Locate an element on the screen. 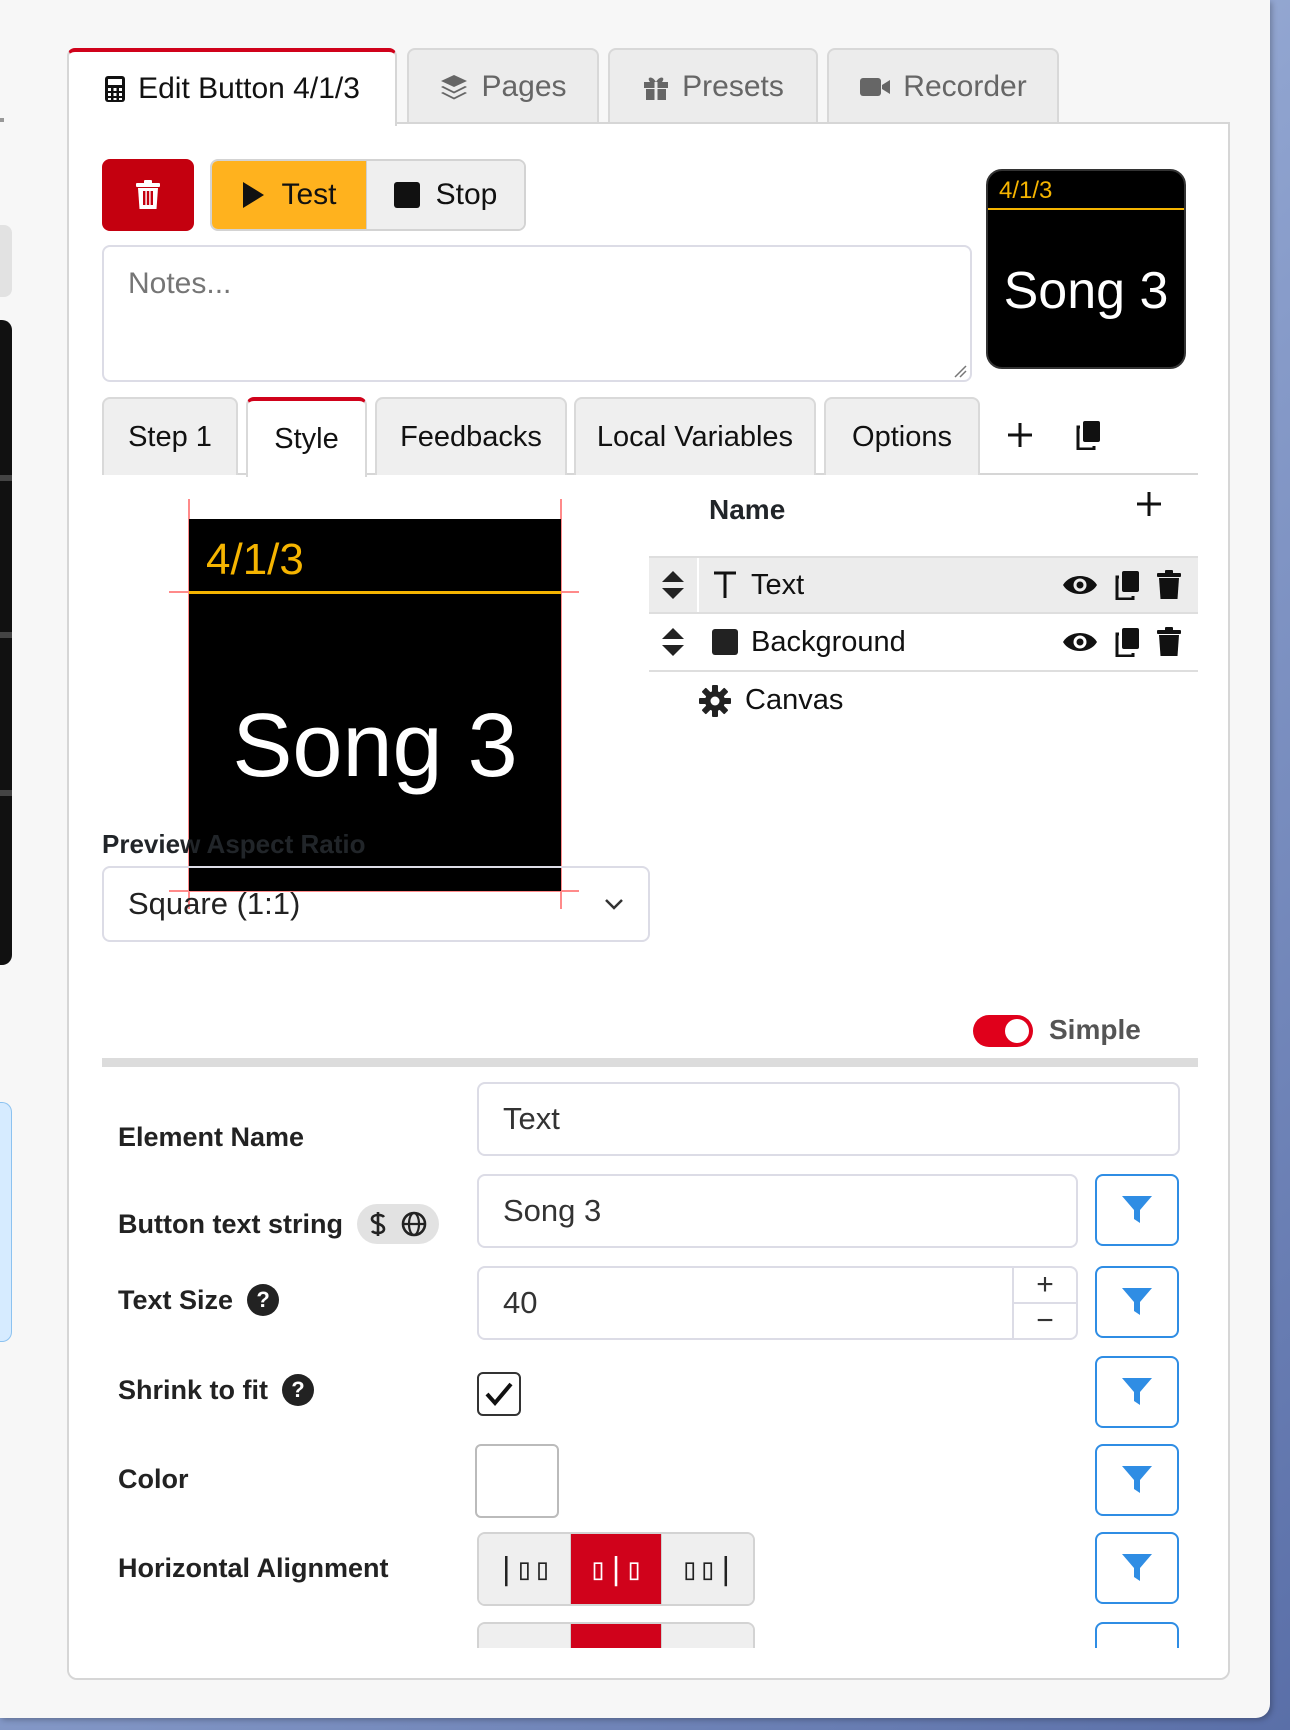  gift-icon is located at coordinates (656, 88).